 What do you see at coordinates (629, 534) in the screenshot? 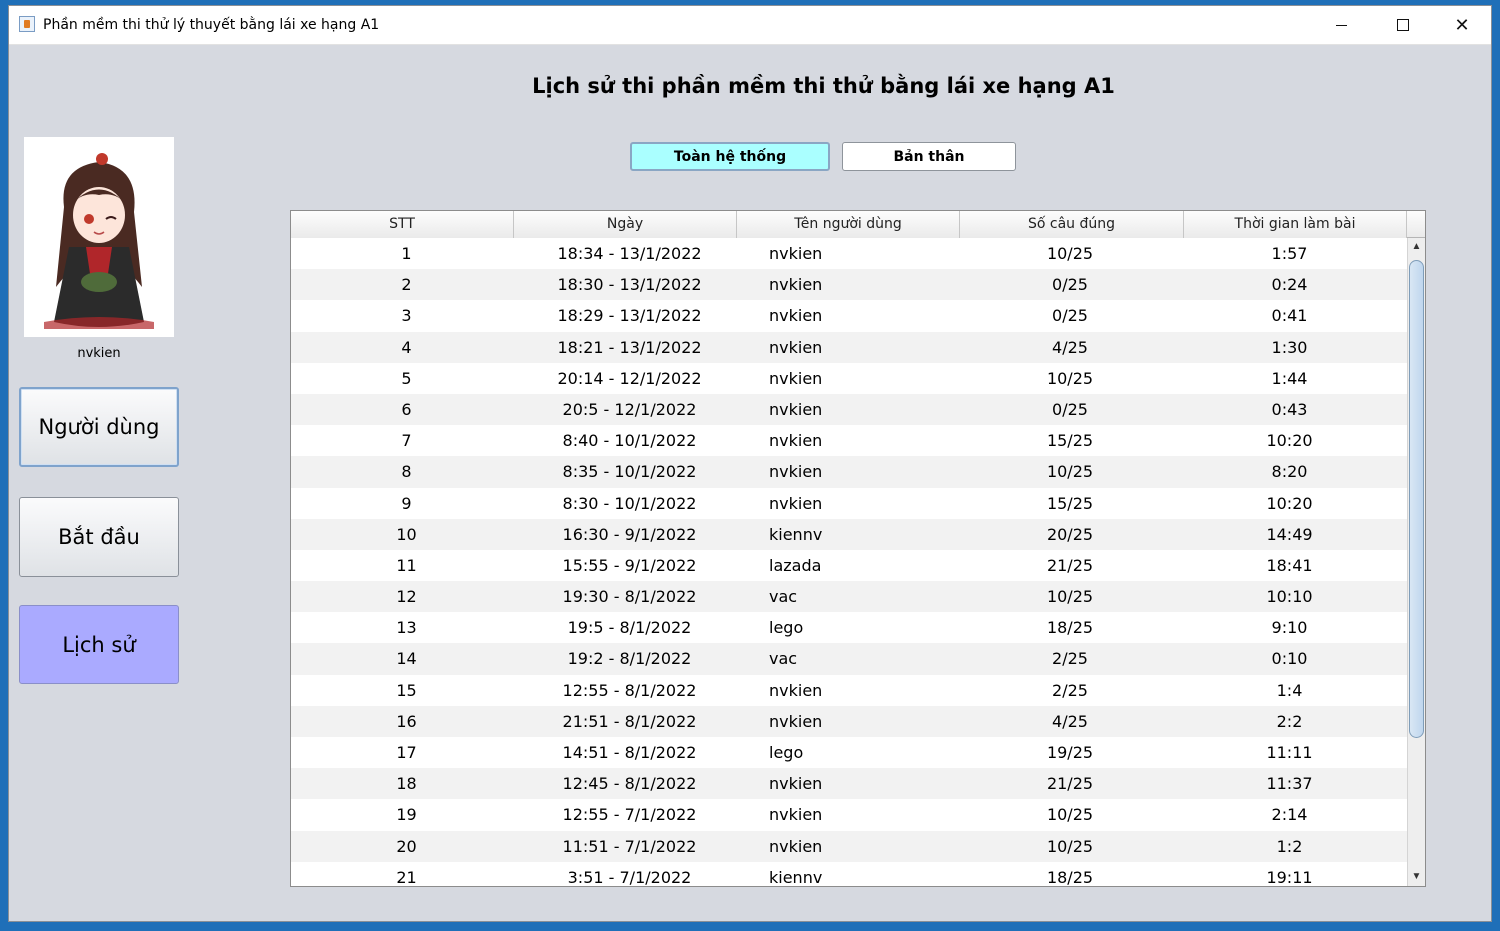
I see `table-cell: 16:30 - 9/1/2022` at bounding box center [629, 534].